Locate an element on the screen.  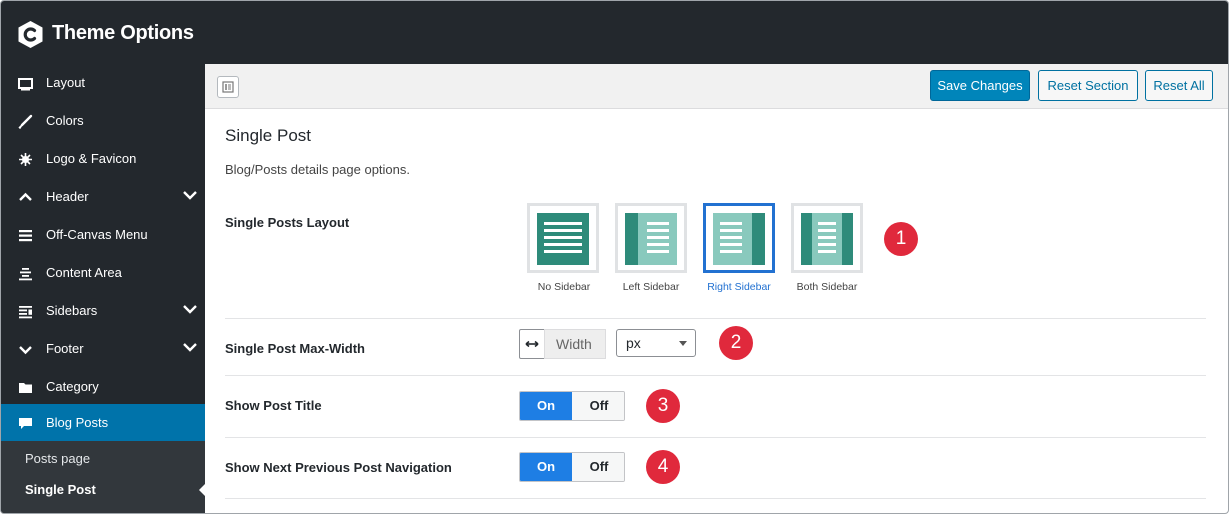
unit-select: px is located at coordinates (656, 343).